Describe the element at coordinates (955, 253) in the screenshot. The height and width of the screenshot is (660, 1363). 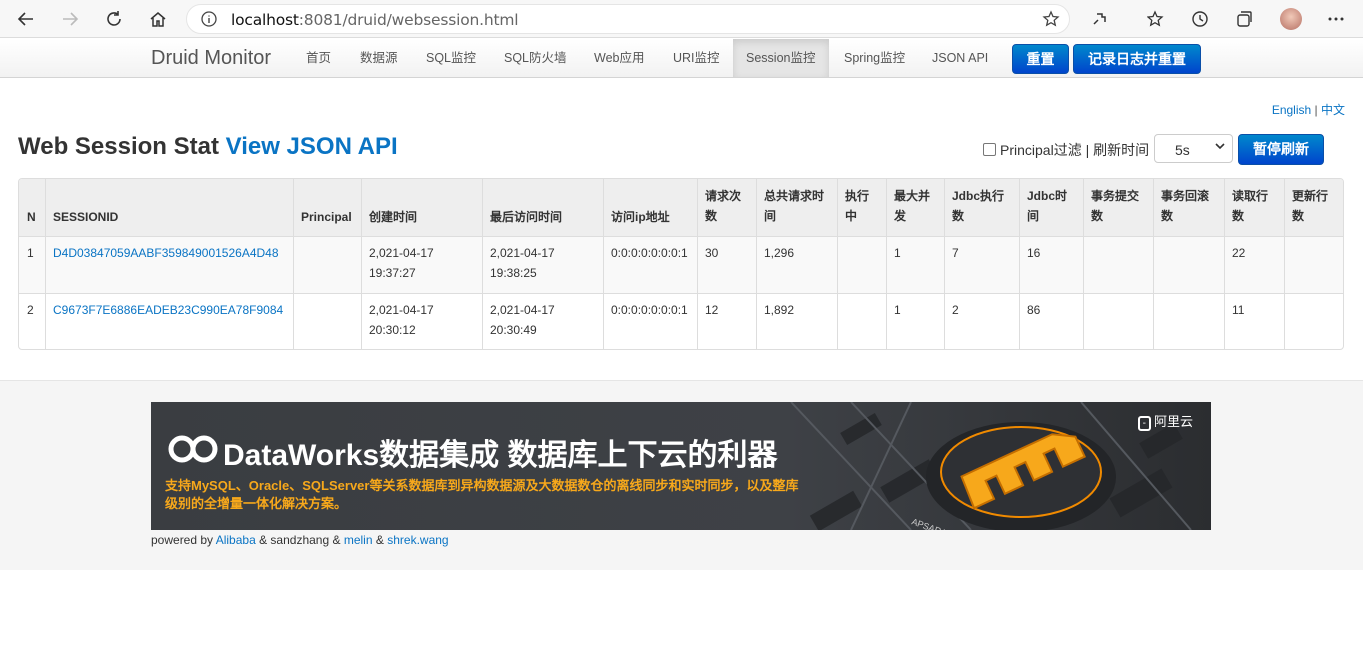
I see `cell-jdbc-exec-count: 7` at that location.